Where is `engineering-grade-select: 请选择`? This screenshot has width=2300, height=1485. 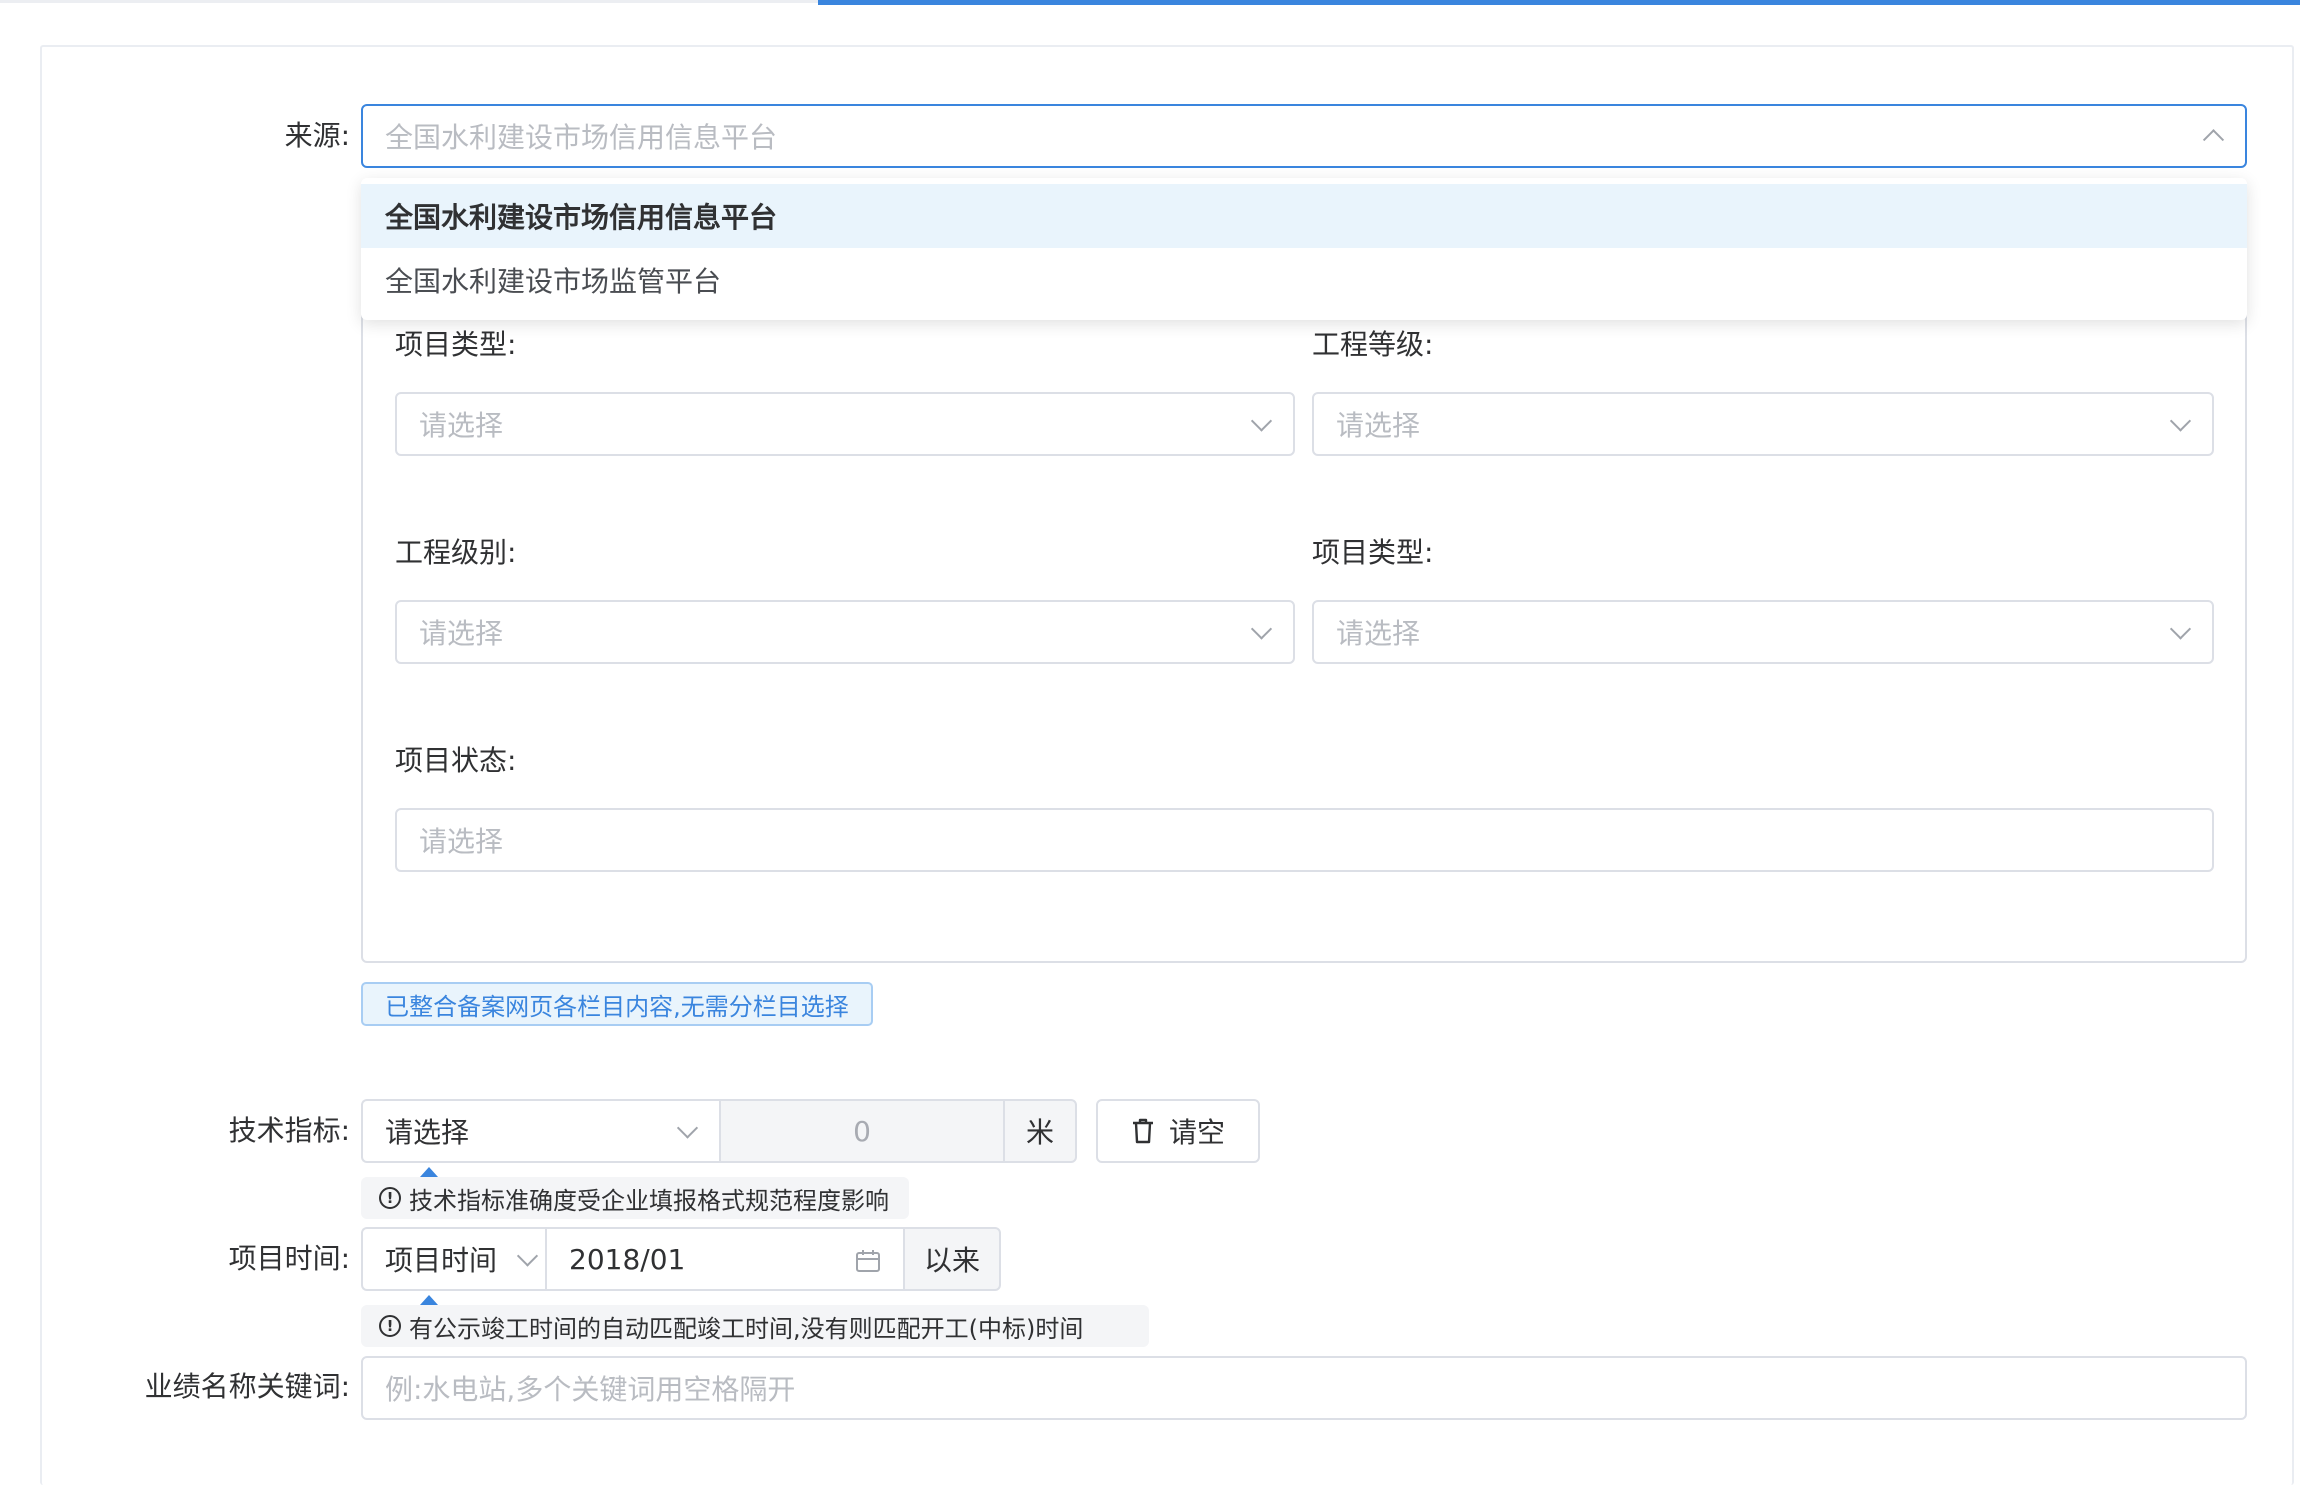
engineering-grade-select: 请选择 is located at coordinates (1763, 424).